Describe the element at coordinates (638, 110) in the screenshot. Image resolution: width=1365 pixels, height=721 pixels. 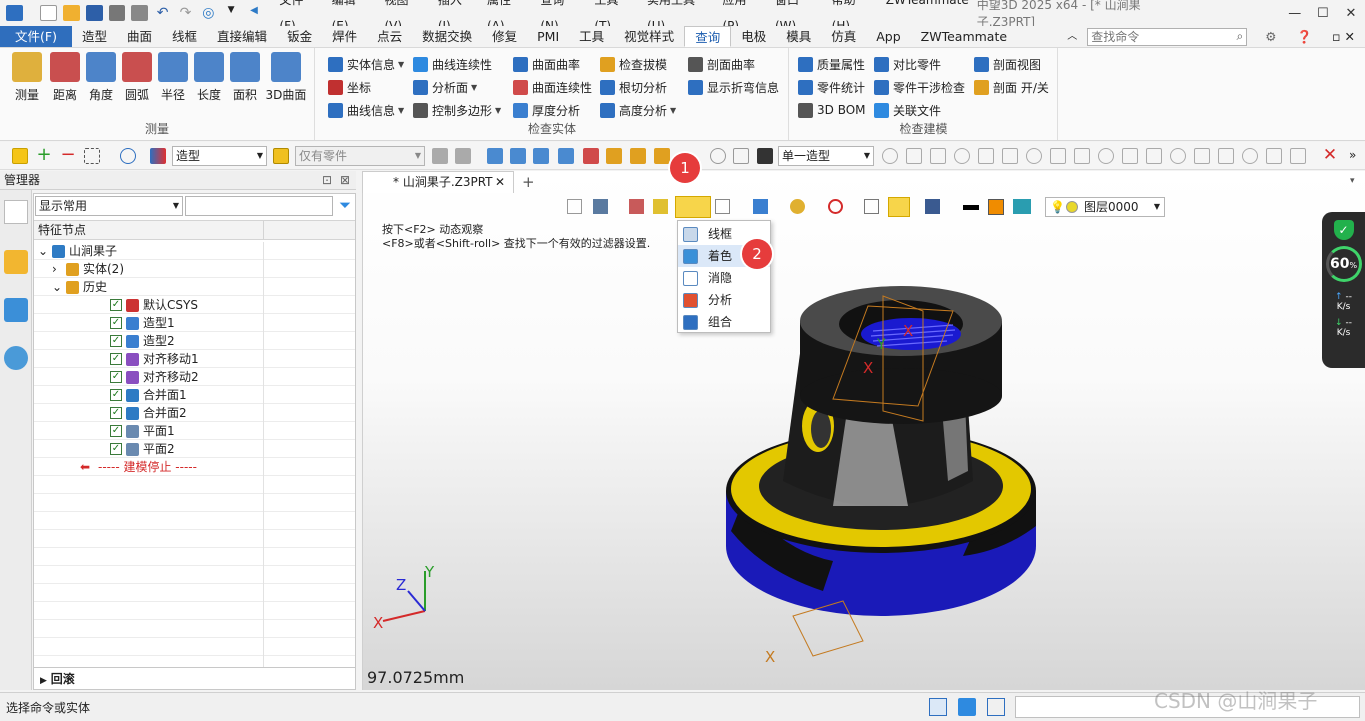
I see `inspect-solid-button: 高度分析 ▼` at that location.